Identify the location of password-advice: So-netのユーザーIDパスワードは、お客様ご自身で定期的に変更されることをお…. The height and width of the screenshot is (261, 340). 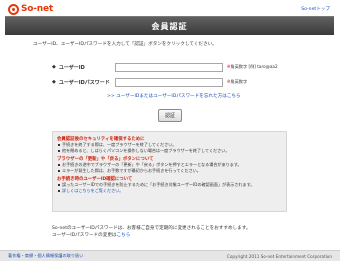
(151, 232).